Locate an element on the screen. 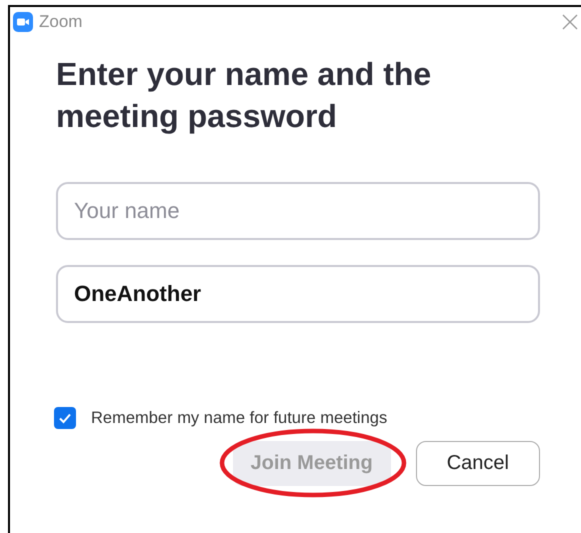 This screenshot has height=533, width=581. input-field: Your name is located at coordinates (298, 211).